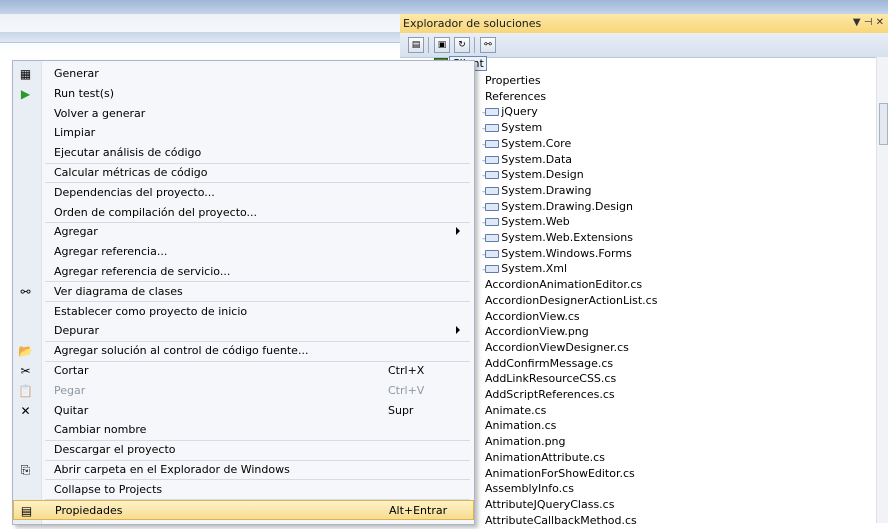 Image resolution: width=888 pixels, height=529 pixels. What do you see at coordinates (100, 430) in the screenshot?
I see `menu-item-label: Cambiar nombre` at bounding box center [100, 430].